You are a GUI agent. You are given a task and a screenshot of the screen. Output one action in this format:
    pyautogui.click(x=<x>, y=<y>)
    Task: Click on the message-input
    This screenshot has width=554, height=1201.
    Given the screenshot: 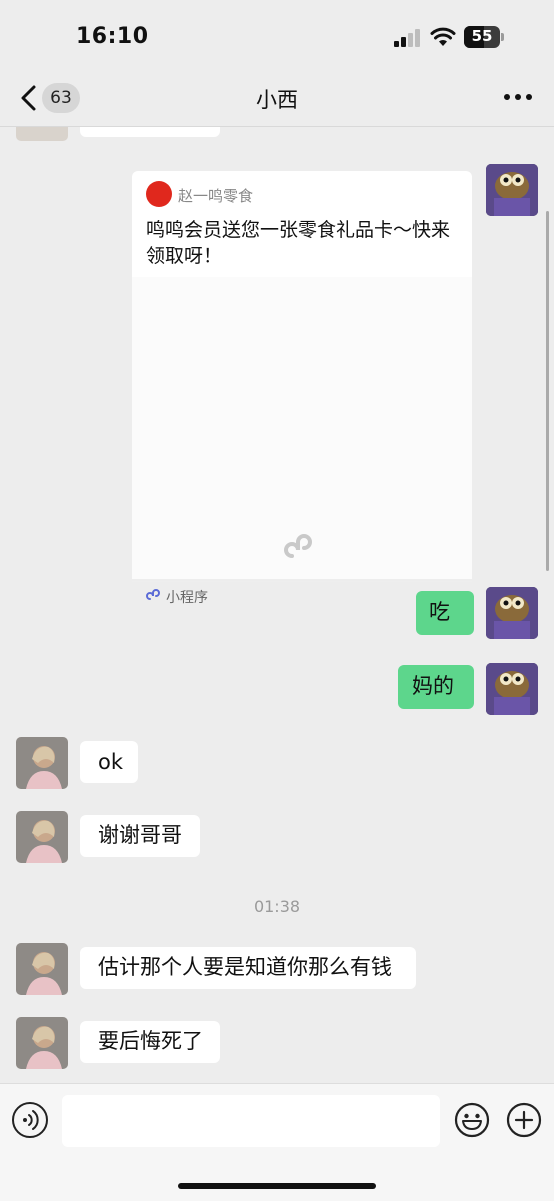 What is the action you would take?
    pyautogui.click(x=251, y=1121)
    